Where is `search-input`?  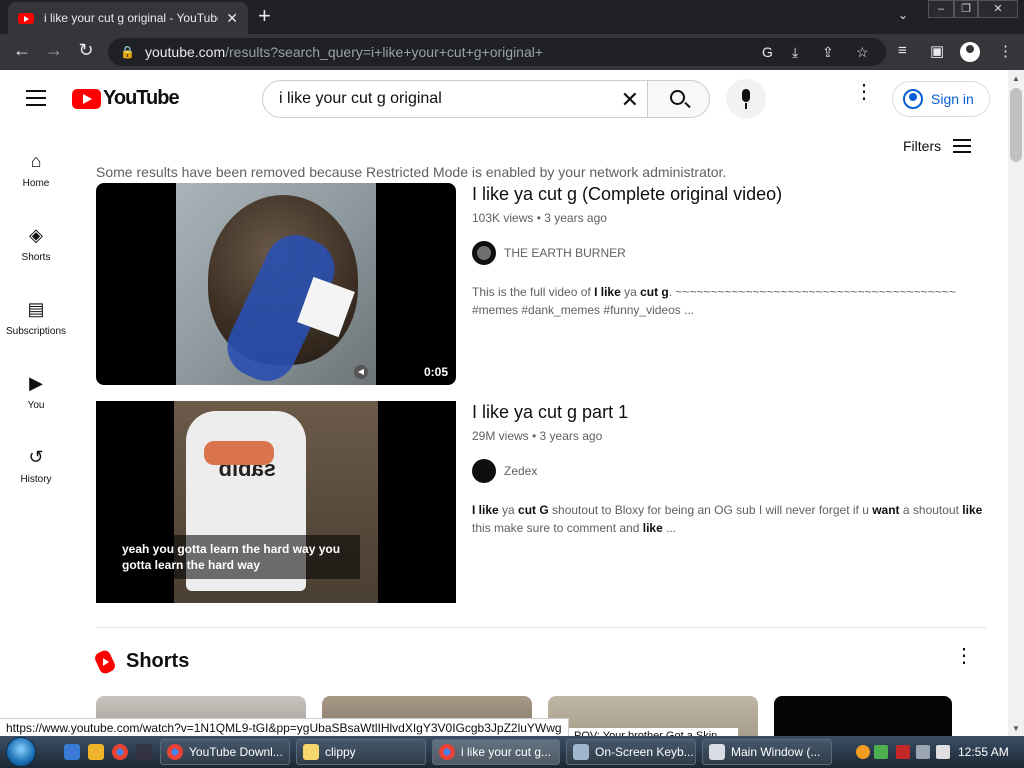
search-input is located at coordinates (439, 99).